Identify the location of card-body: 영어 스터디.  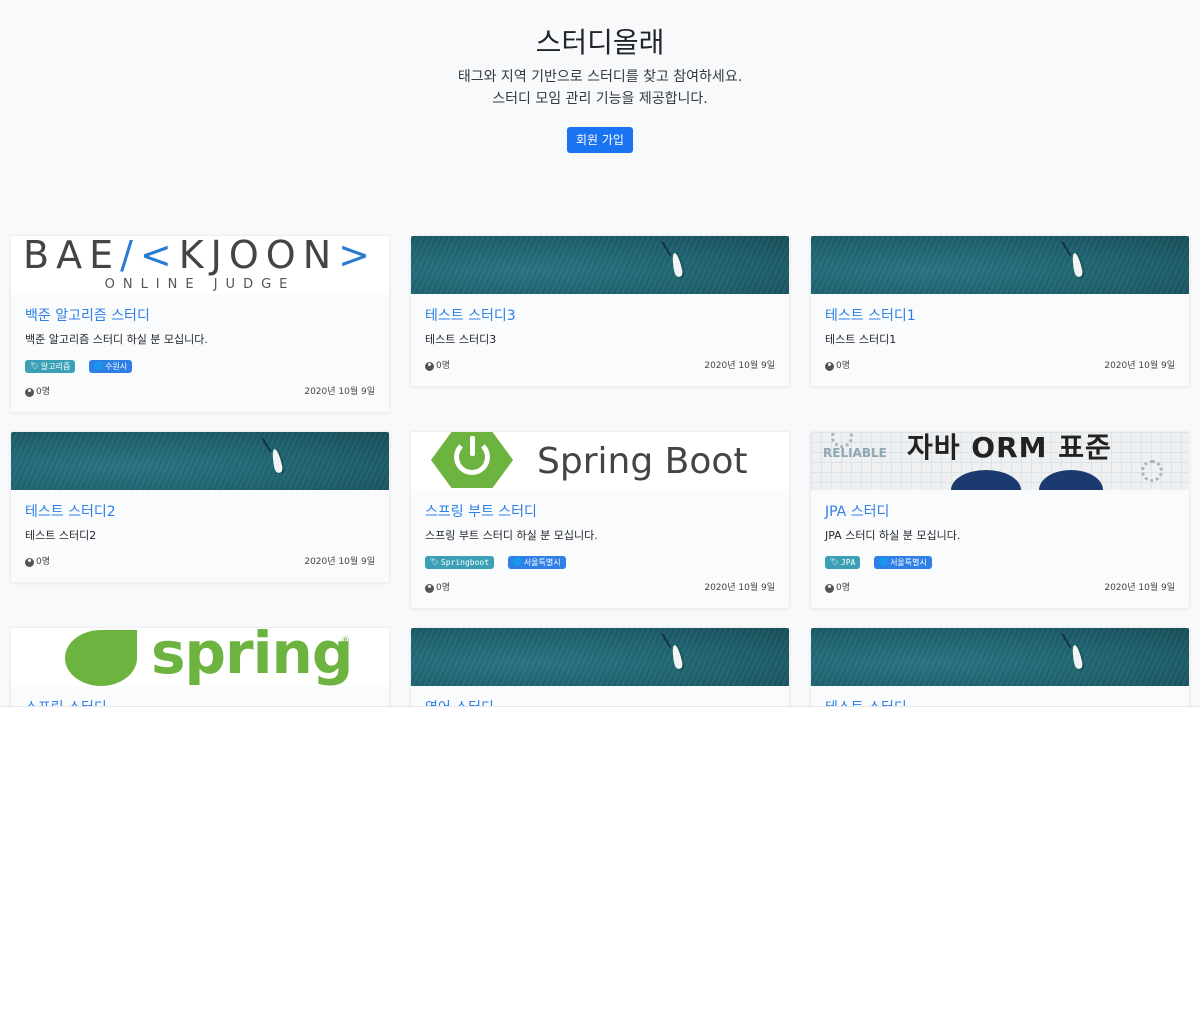
(600, 696).